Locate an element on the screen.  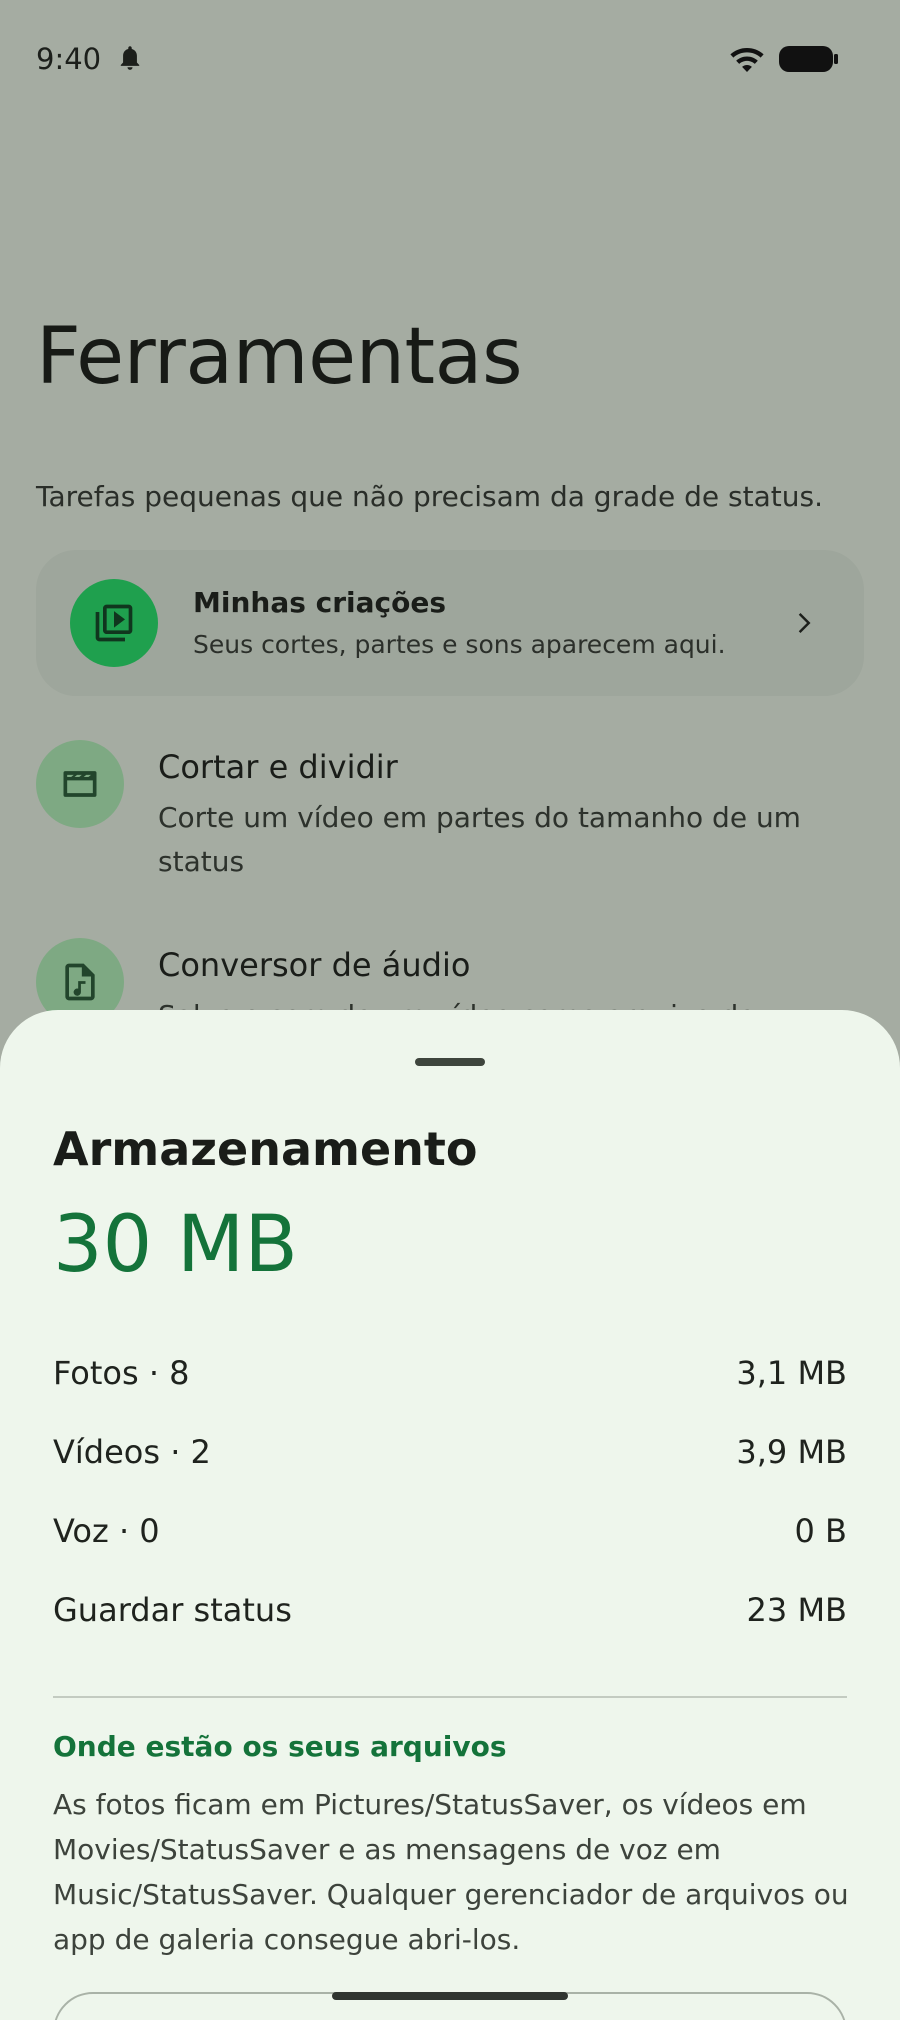
storage-row-label: Voz · 0 is located at coordinates (106, 1531).